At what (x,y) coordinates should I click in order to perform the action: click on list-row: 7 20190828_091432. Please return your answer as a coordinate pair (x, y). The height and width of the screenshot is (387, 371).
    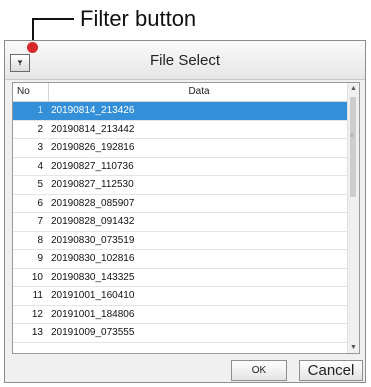
    Looking at the image, I should click on (181, 222).